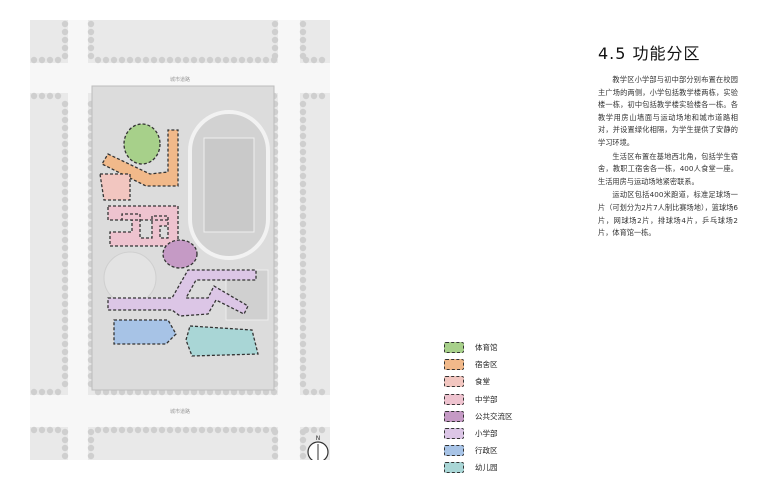 The width and height of the screenshot is (760, 484). I want to click on east-road, so click(289, 240).